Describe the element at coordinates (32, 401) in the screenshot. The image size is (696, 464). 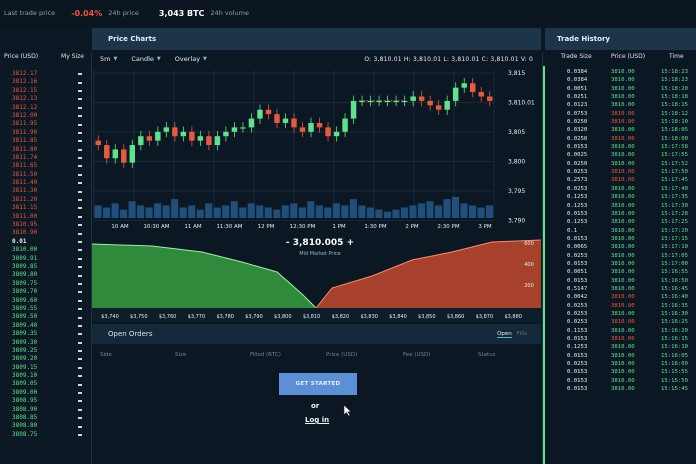
I see `bid-price-row: 3808.95` at that location.